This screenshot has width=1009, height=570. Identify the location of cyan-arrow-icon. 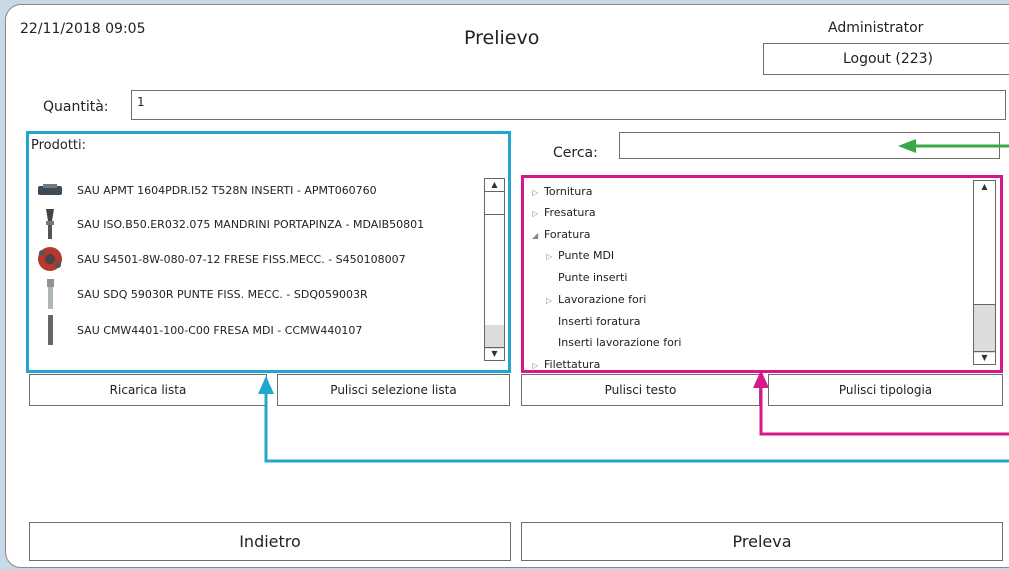
(633, 419).